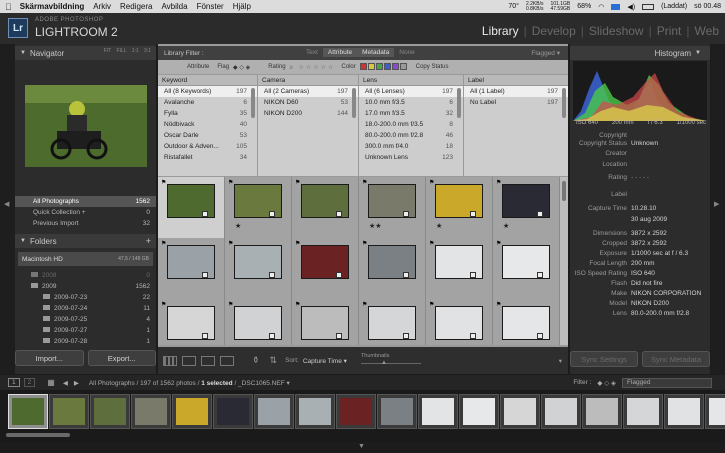  I want to click on metadata-row: All (8 Keywords) 197, so click(207, 91).